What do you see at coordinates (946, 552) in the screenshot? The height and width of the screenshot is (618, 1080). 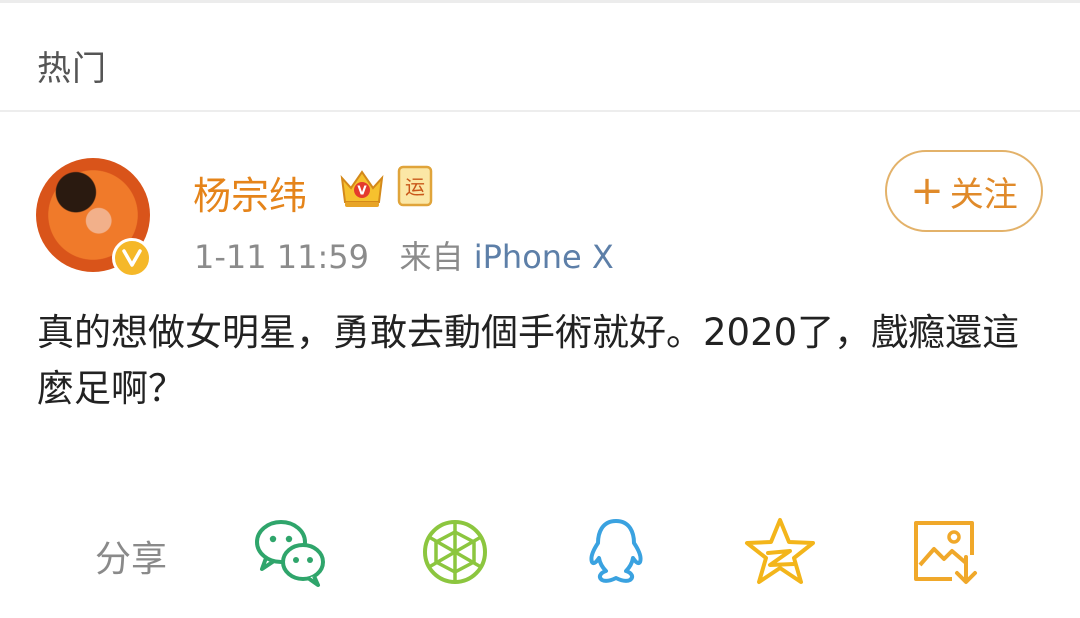 I see `save-image-icon` at bounding box center [946, 552].